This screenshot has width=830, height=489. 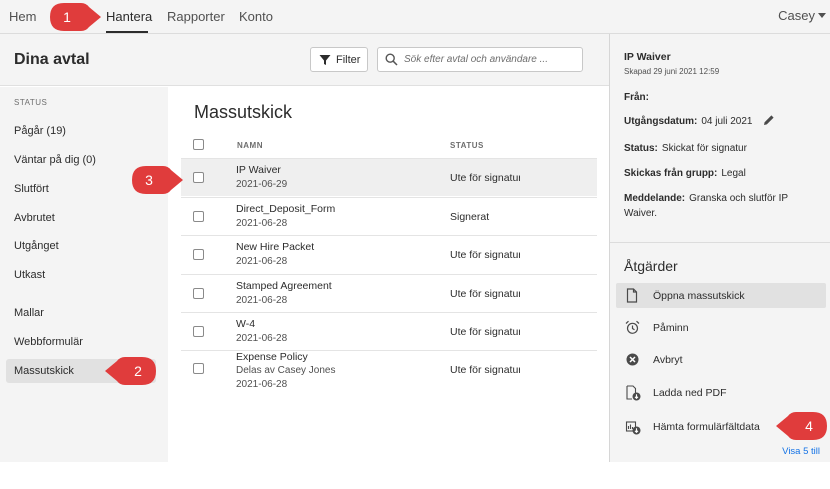 I want to click on filter-button: Filter, so click(x=339, y=59).